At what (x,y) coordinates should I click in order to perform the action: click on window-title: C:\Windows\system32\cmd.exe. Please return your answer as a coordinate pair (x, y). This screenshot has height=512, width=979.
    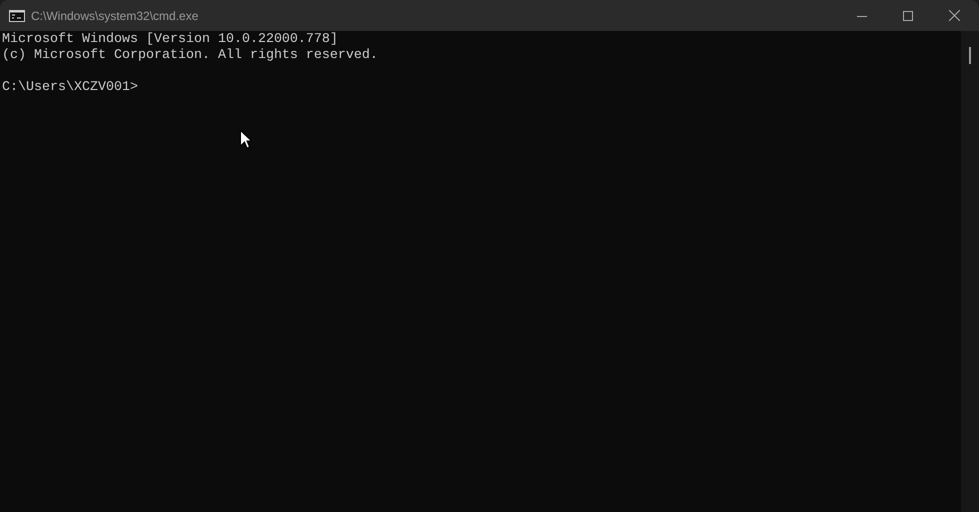
    Looking at the image, I should click on (114, 16).